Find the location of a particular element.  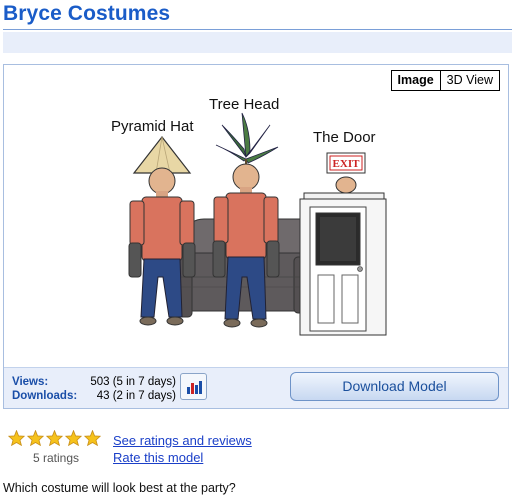

see-ratings-link: See ratings and reviews is located at coordinates (182, 440).